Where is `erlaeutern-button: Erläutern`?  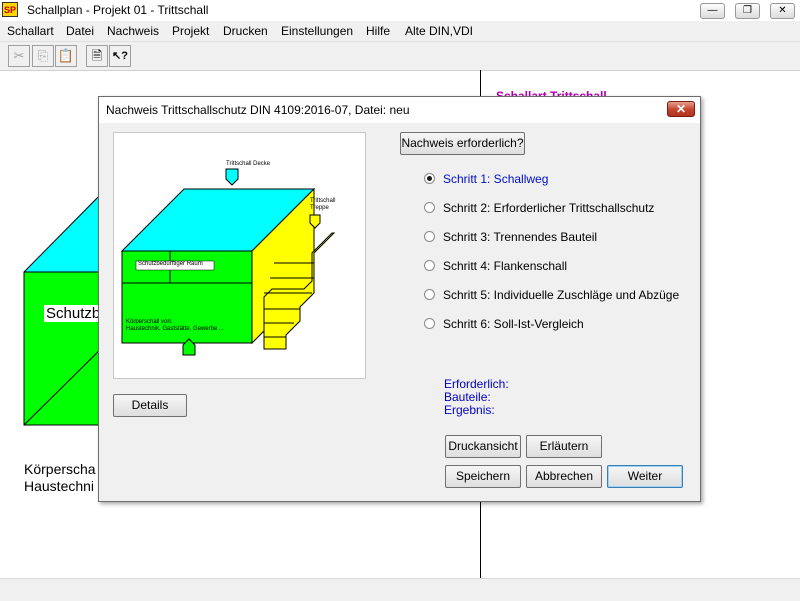 erlaeutern-button: Erläutern is located at coordinates (564, 446).